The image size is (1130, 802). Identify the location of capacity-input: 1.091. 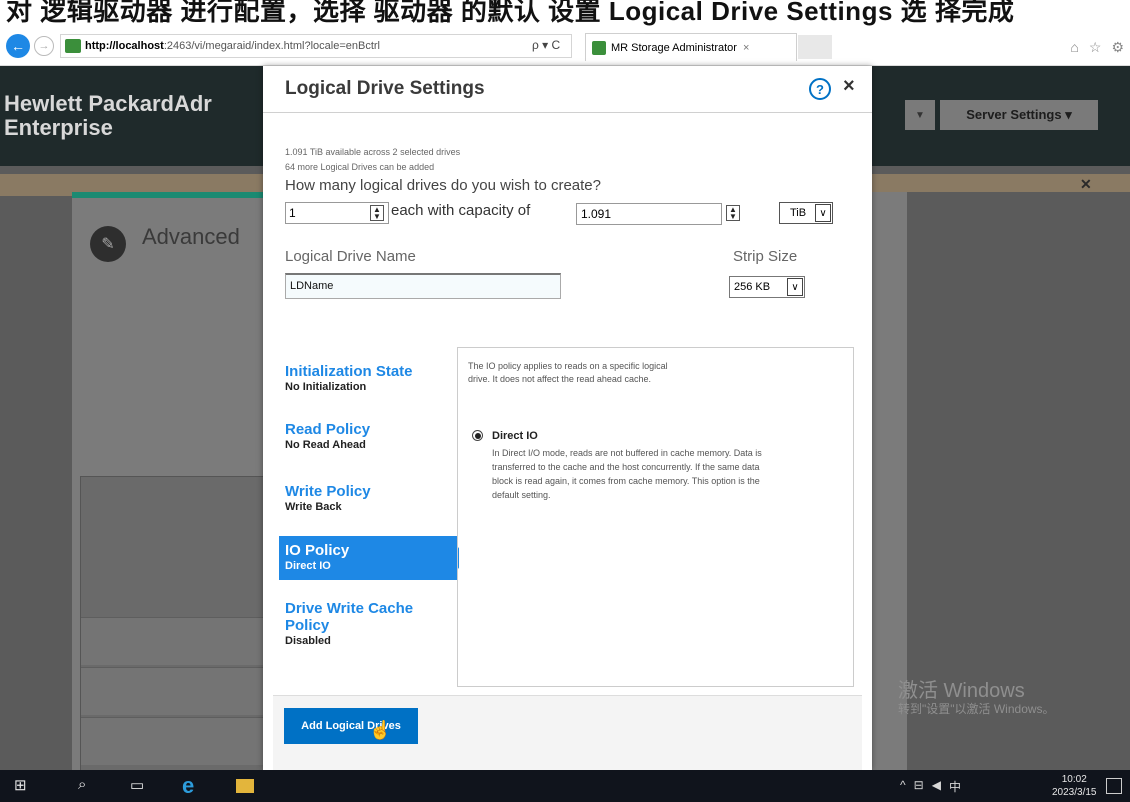
(649, 214).